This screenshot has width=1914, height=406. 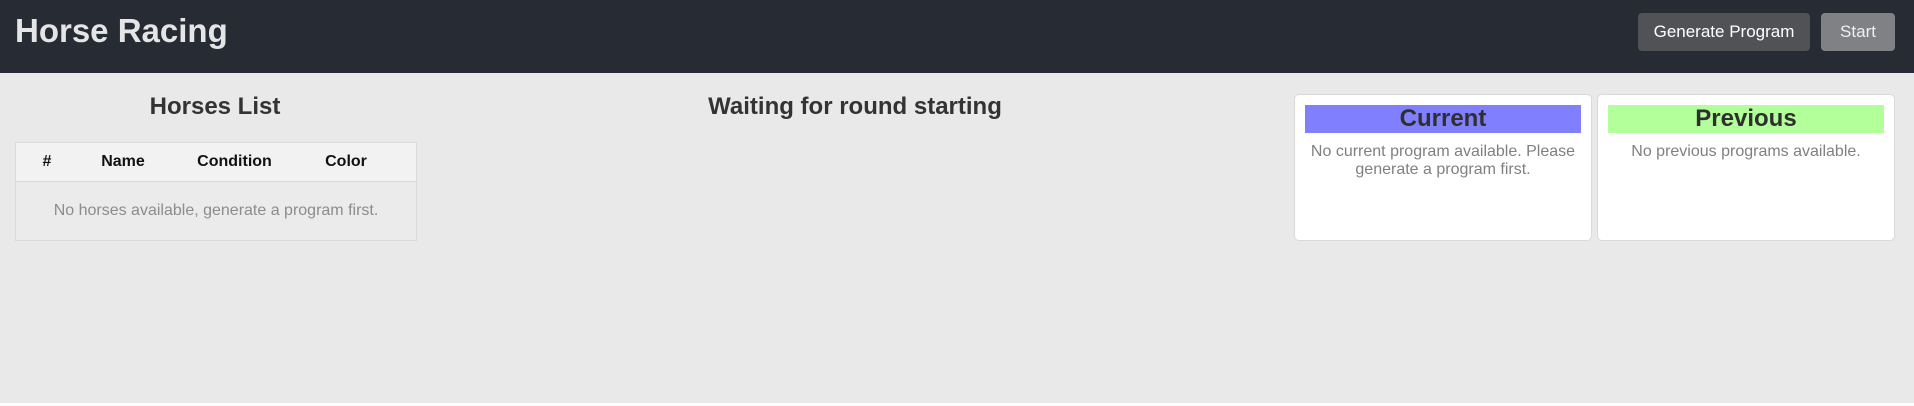 What do you see at coordinates (1746, 167) in the screenshot?
I see `previous-program-card: Previous No previous programs available.` at bounding box center [1746, 167].